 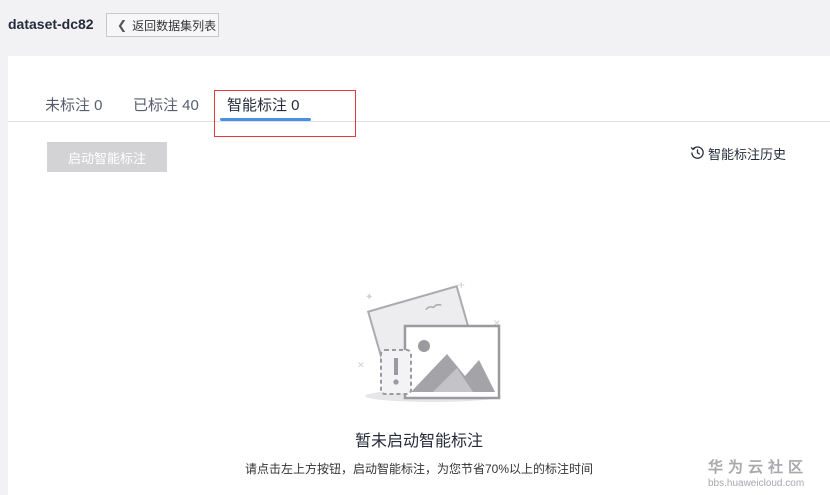 I want to click on watermark: 华为云社区 bbs.huaweicloud.com, so click(x=765, y=472).